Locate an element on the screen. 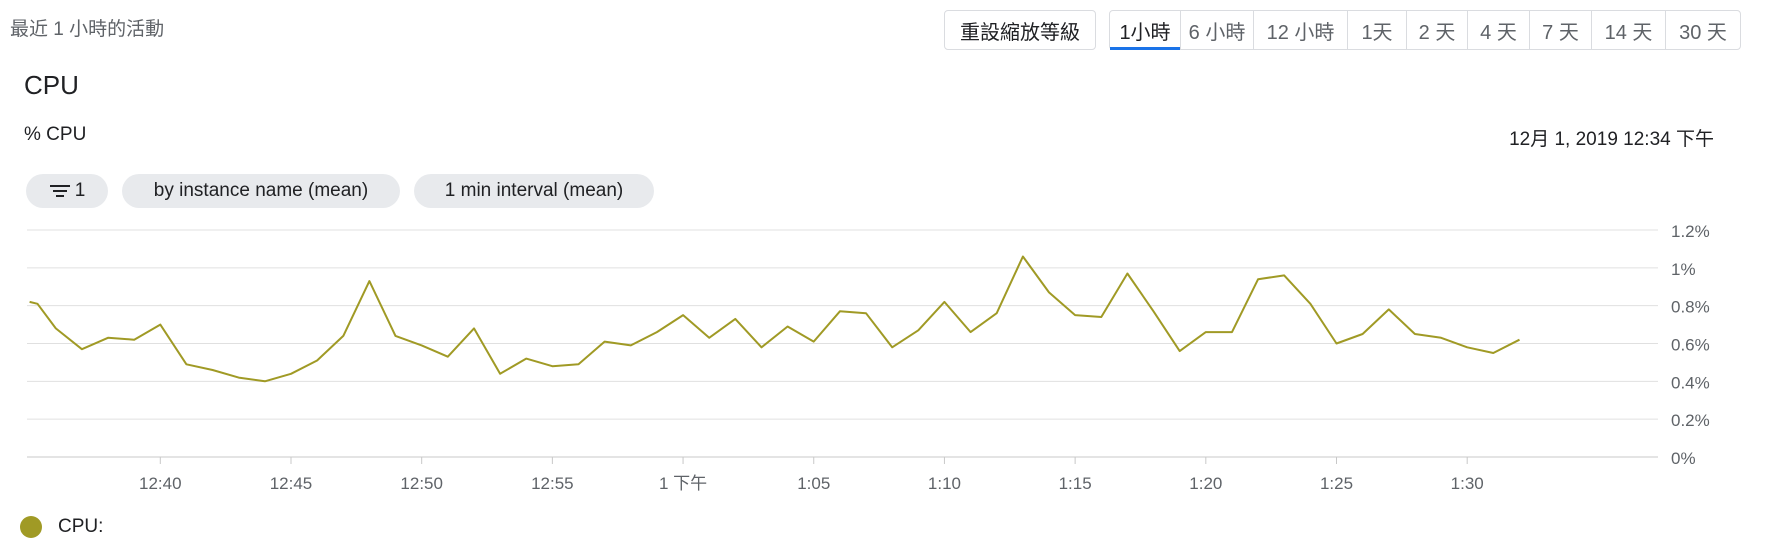 This screenshot has height=554, width=1774. x-tick-label: 1:20 is located at coordinates (1205, 483).